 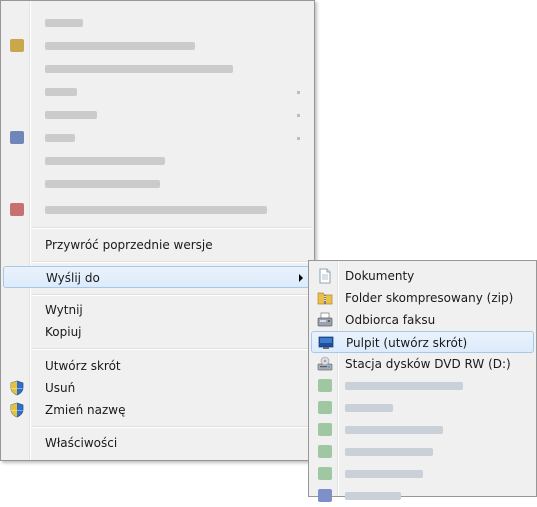 I want to click on menu-item-delete: Usuń, so click(x=157, y=388).